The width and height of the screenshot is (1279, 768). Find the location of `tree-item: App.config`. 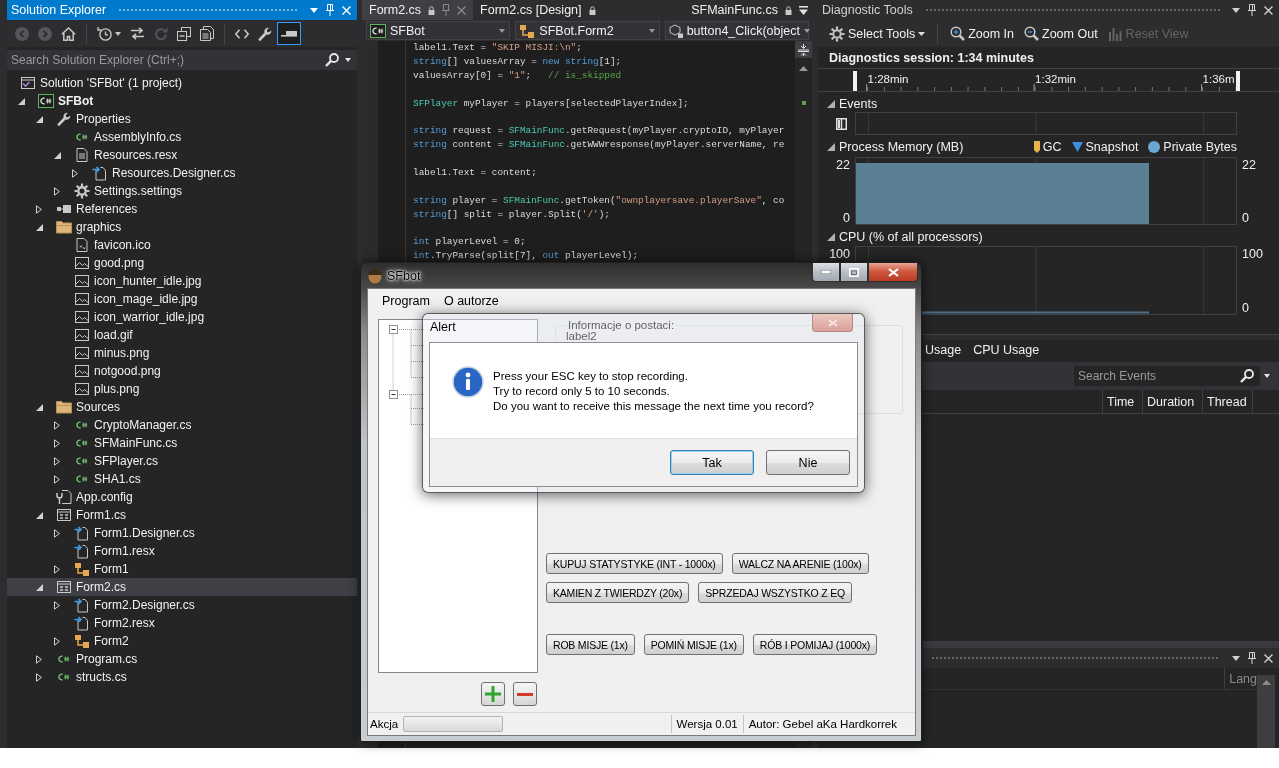

tree-item: App.config is located at coordinates (182, 497).